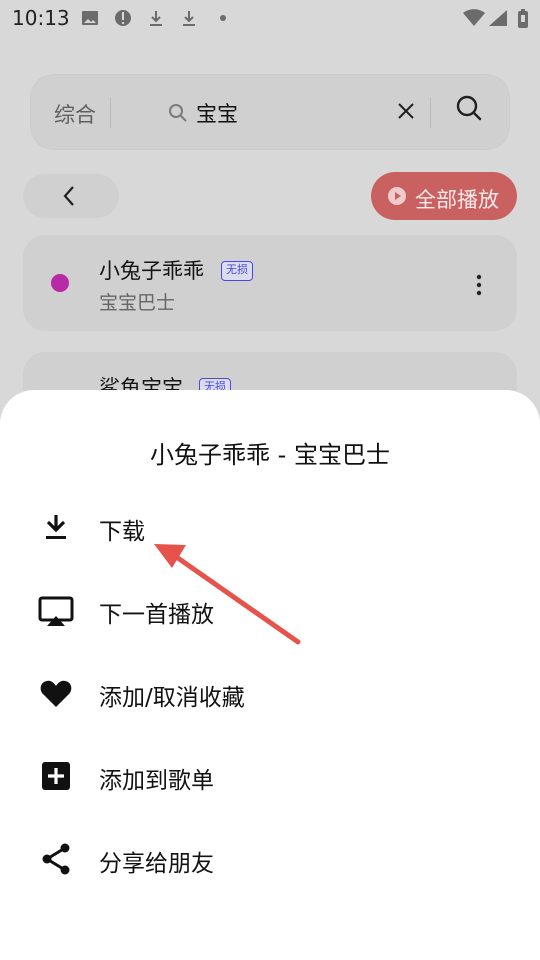 The height and width of the screenshot is (960, 540). I want to click on wifi-icon, so click(474, 17).